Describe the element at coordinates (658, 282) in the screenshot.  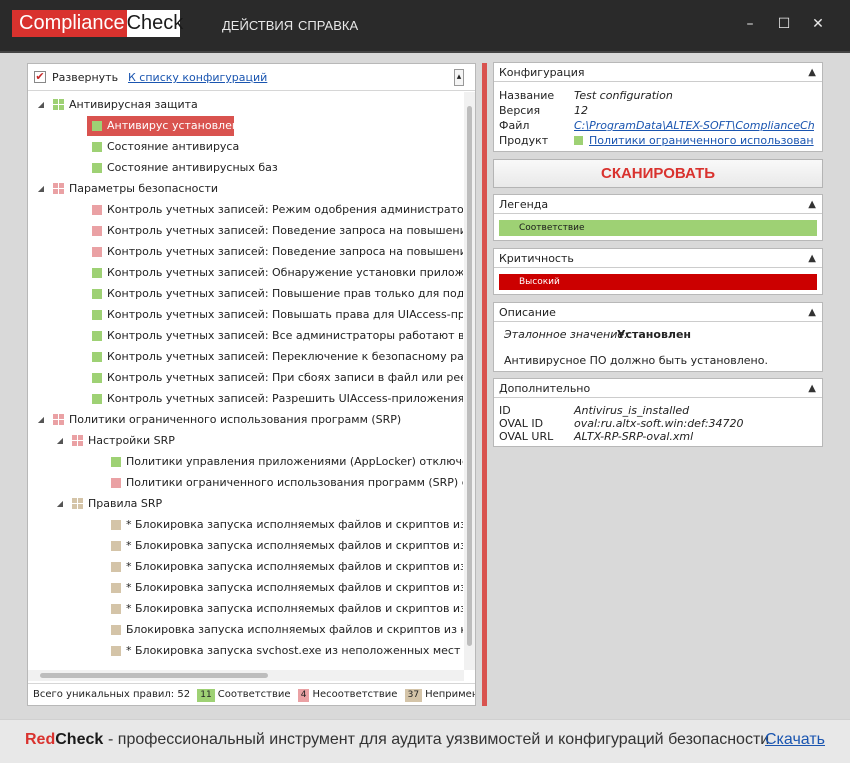
I see `criticality-bar: Высокий` at that location.